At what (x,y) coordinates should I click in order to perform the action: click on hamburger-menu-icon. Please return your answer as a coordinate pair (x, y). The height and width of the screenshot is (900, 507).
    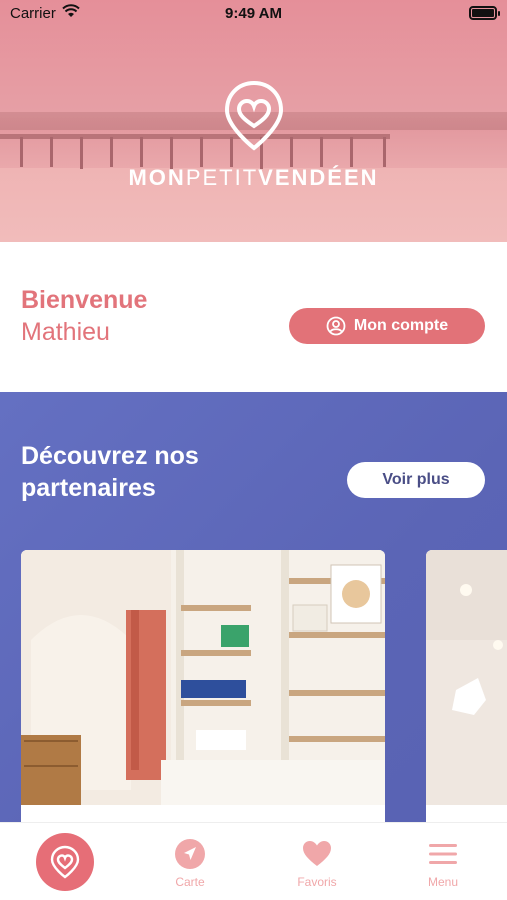
    Looking at the image, I should click on (443, 854).